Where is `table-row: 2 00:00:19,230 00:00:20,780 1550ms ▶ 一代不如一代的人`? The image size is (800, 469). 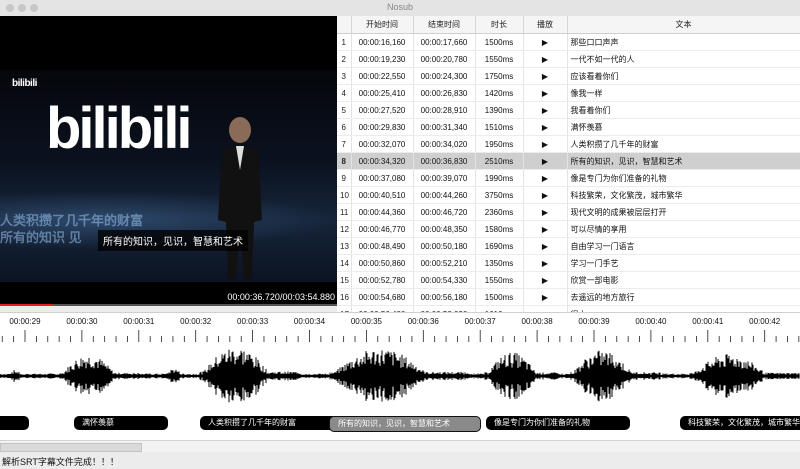
table-row: 2 00:00:19,230 00:00:20,780 1550ms ▶ 一代不如一代的人 is located at coordinates (568, 59).